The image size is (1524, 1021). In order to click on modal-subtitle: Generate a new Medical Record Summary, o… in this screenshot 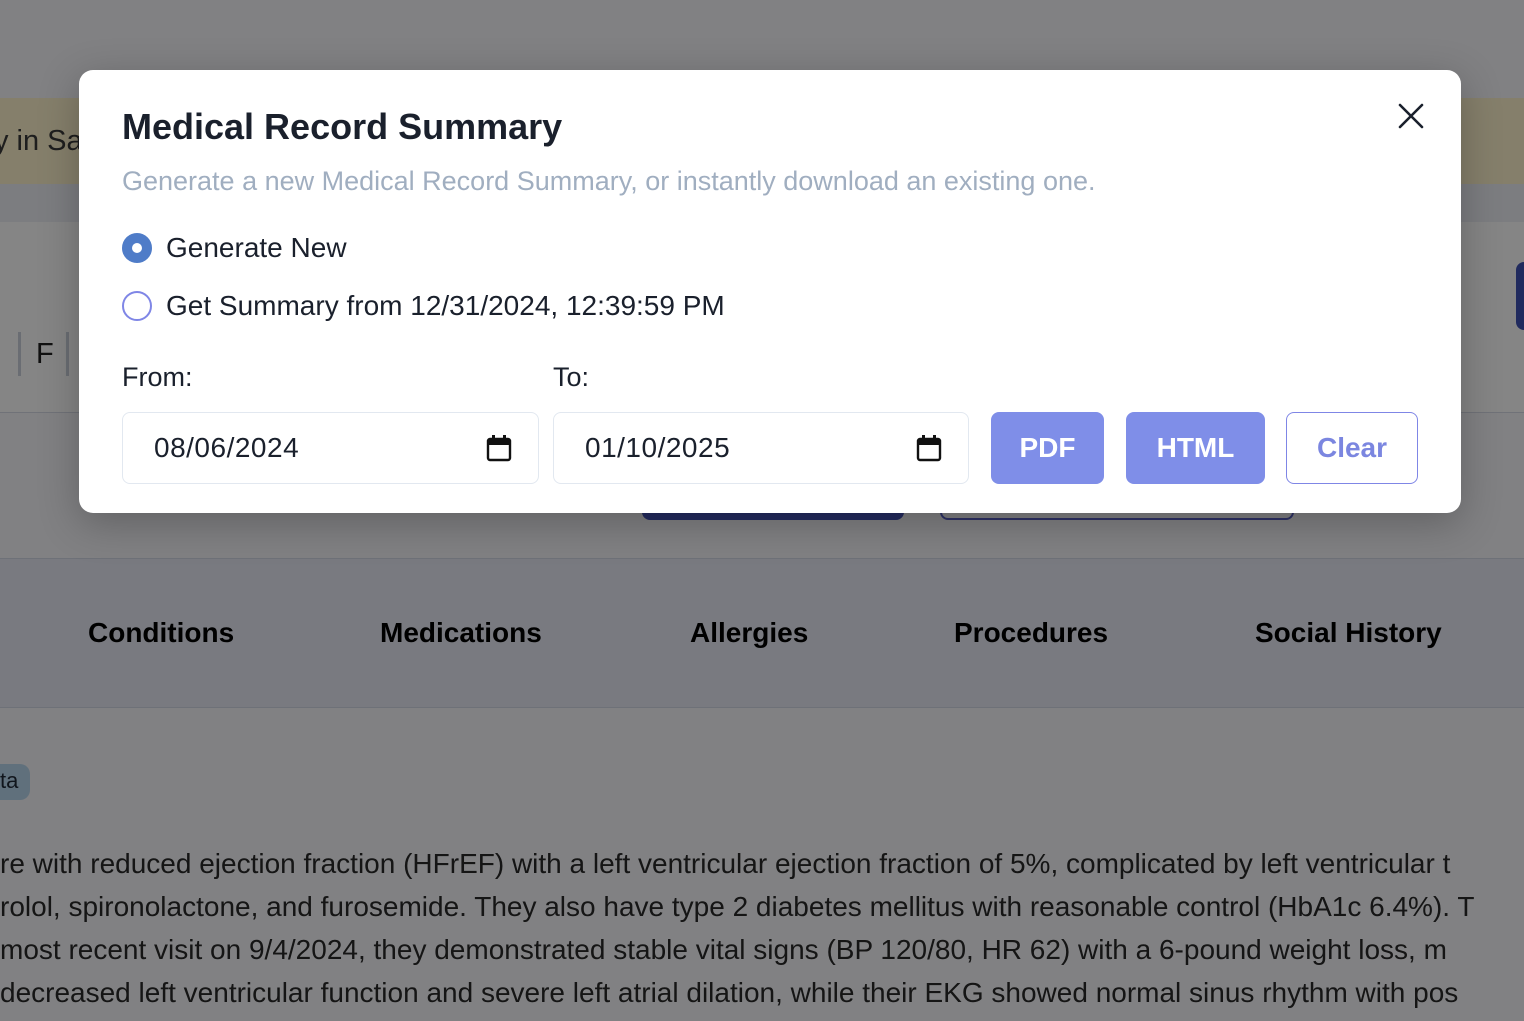, I will do `click(609, 181)`.